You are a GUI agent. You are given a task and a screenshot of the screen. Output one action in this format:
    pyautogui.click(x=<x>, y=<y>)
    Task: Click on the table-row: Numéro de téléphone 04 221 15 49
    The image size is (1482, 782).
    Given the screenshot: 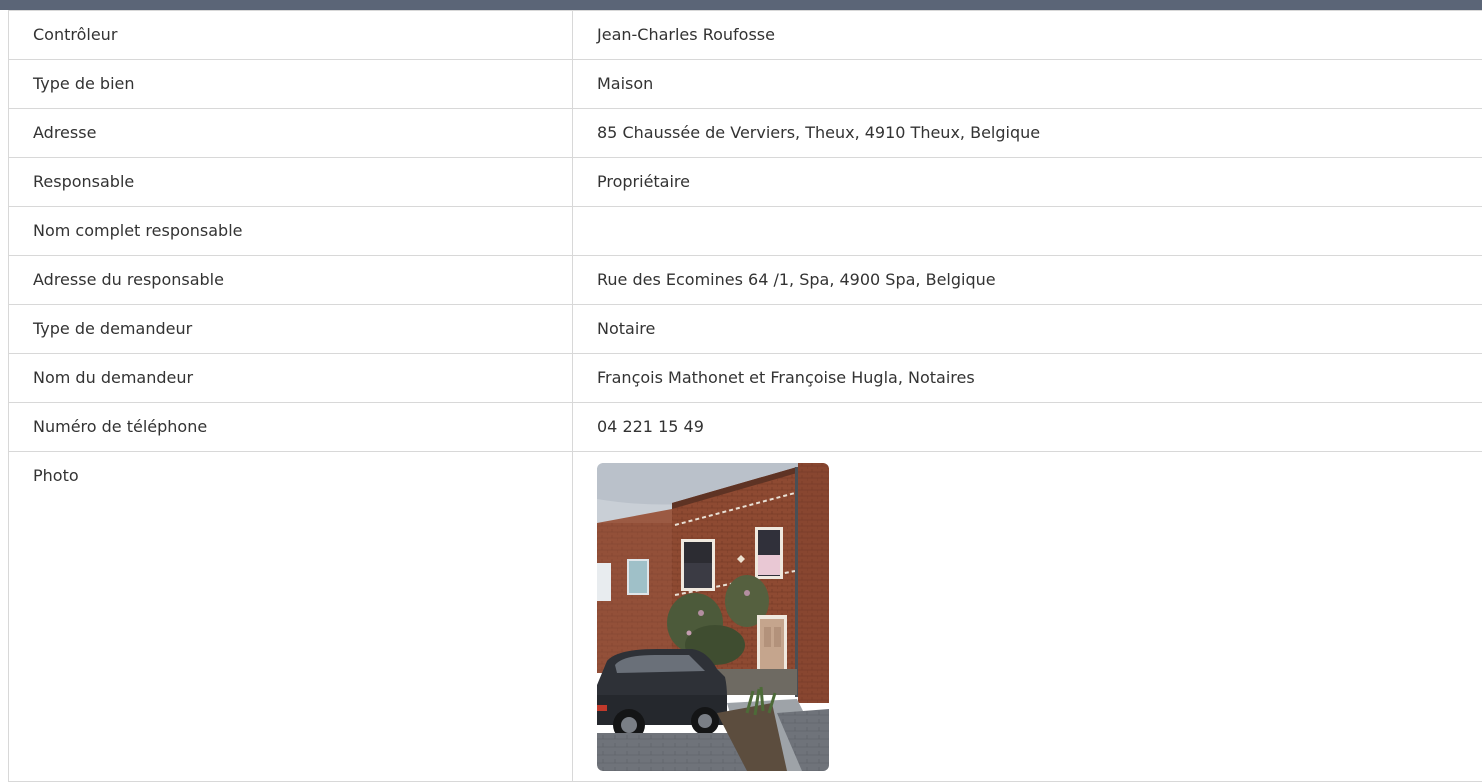 What is the action you would take?
    pyautogui.click(x=745, y=427)
    